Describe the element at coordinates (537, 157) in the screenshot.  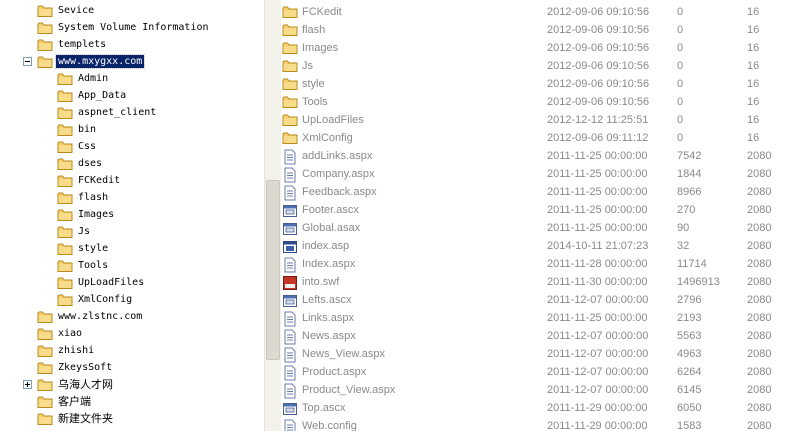
I see `file-row: addLinks.aspx 2011-11-25 00:00:00 7542 2080` at that location.